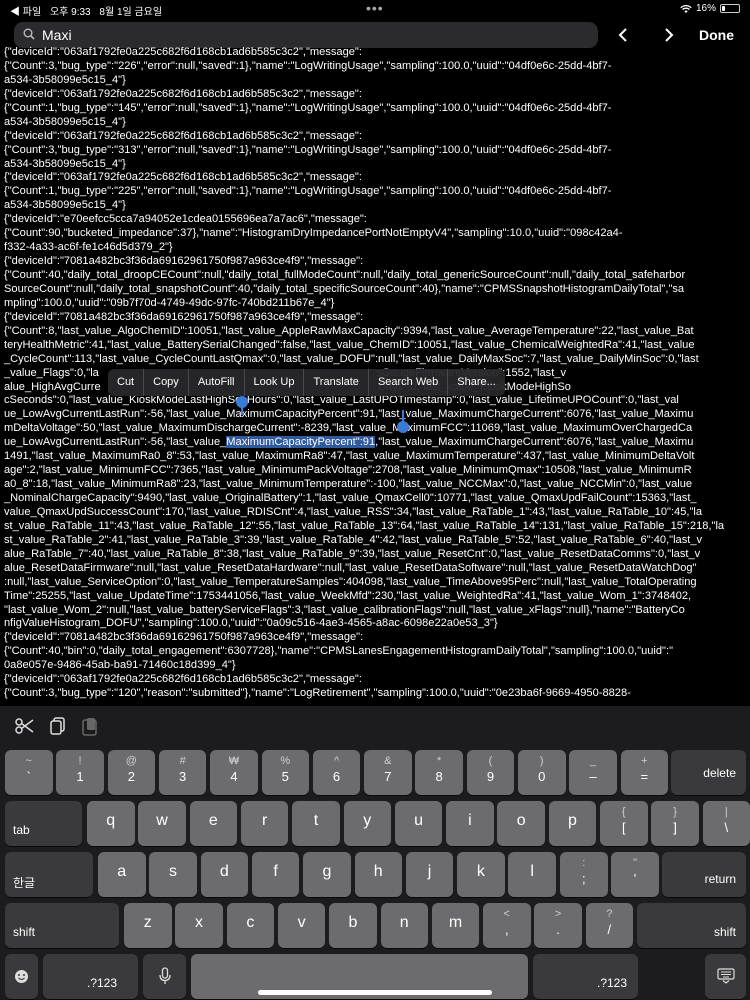  I want to click on selection-start-knob, so click(242, 402).